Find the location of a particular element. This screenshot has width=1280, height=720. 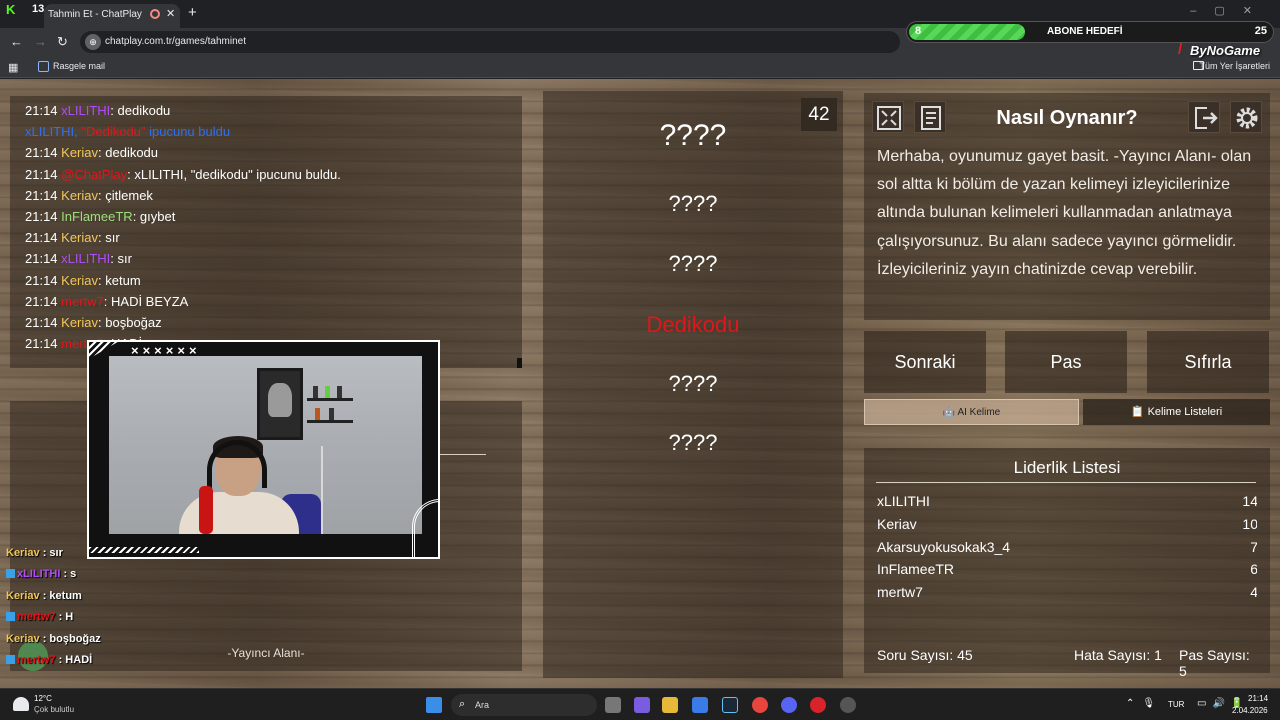

chat-text: dedikodu is located at coordinates (132, 153).